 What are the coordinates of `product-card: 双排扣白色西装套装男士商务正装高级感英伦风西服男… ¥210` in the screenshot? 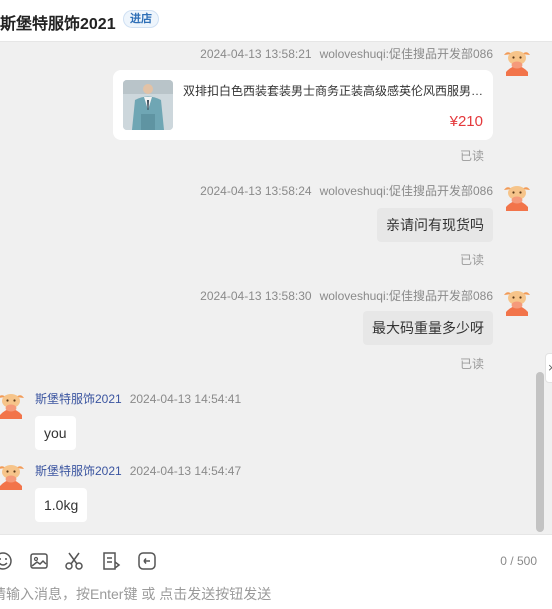 It's located at (303, 105).